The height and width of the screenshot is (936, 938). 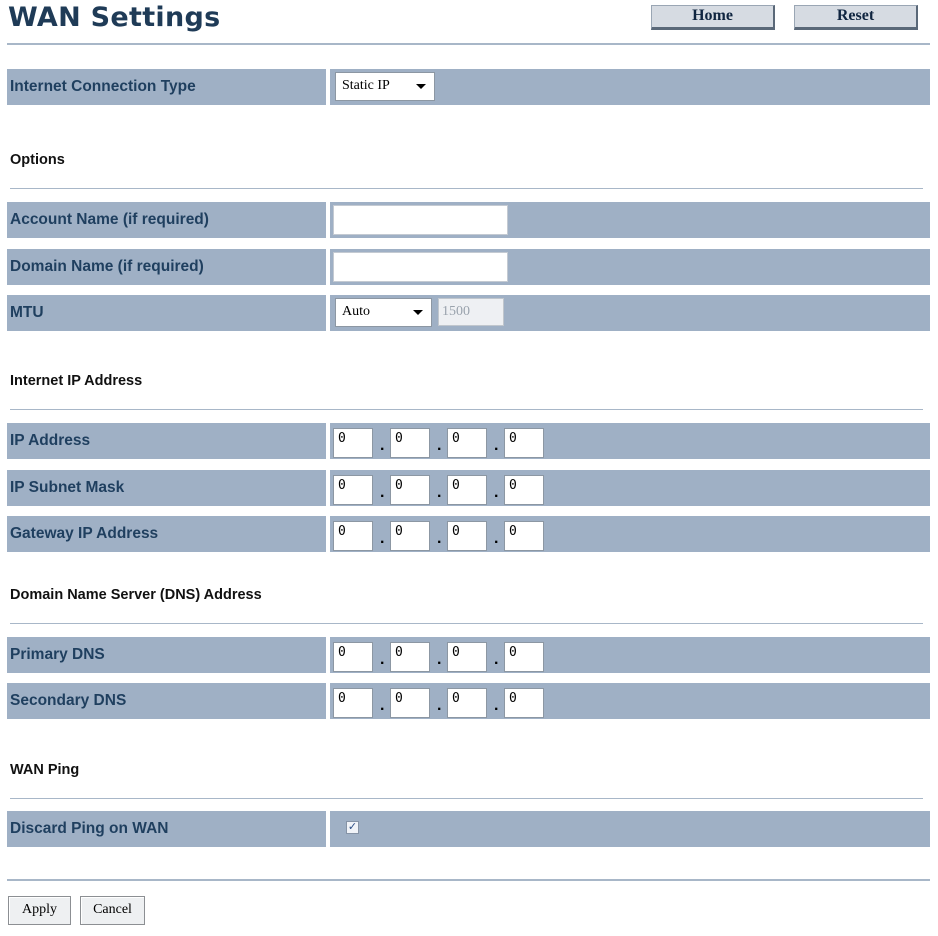 What do you see at coordinates (166, 220) in the screenshot?
I see `account-name-label: Account Name (if required)` at bounding box center [166, 220].